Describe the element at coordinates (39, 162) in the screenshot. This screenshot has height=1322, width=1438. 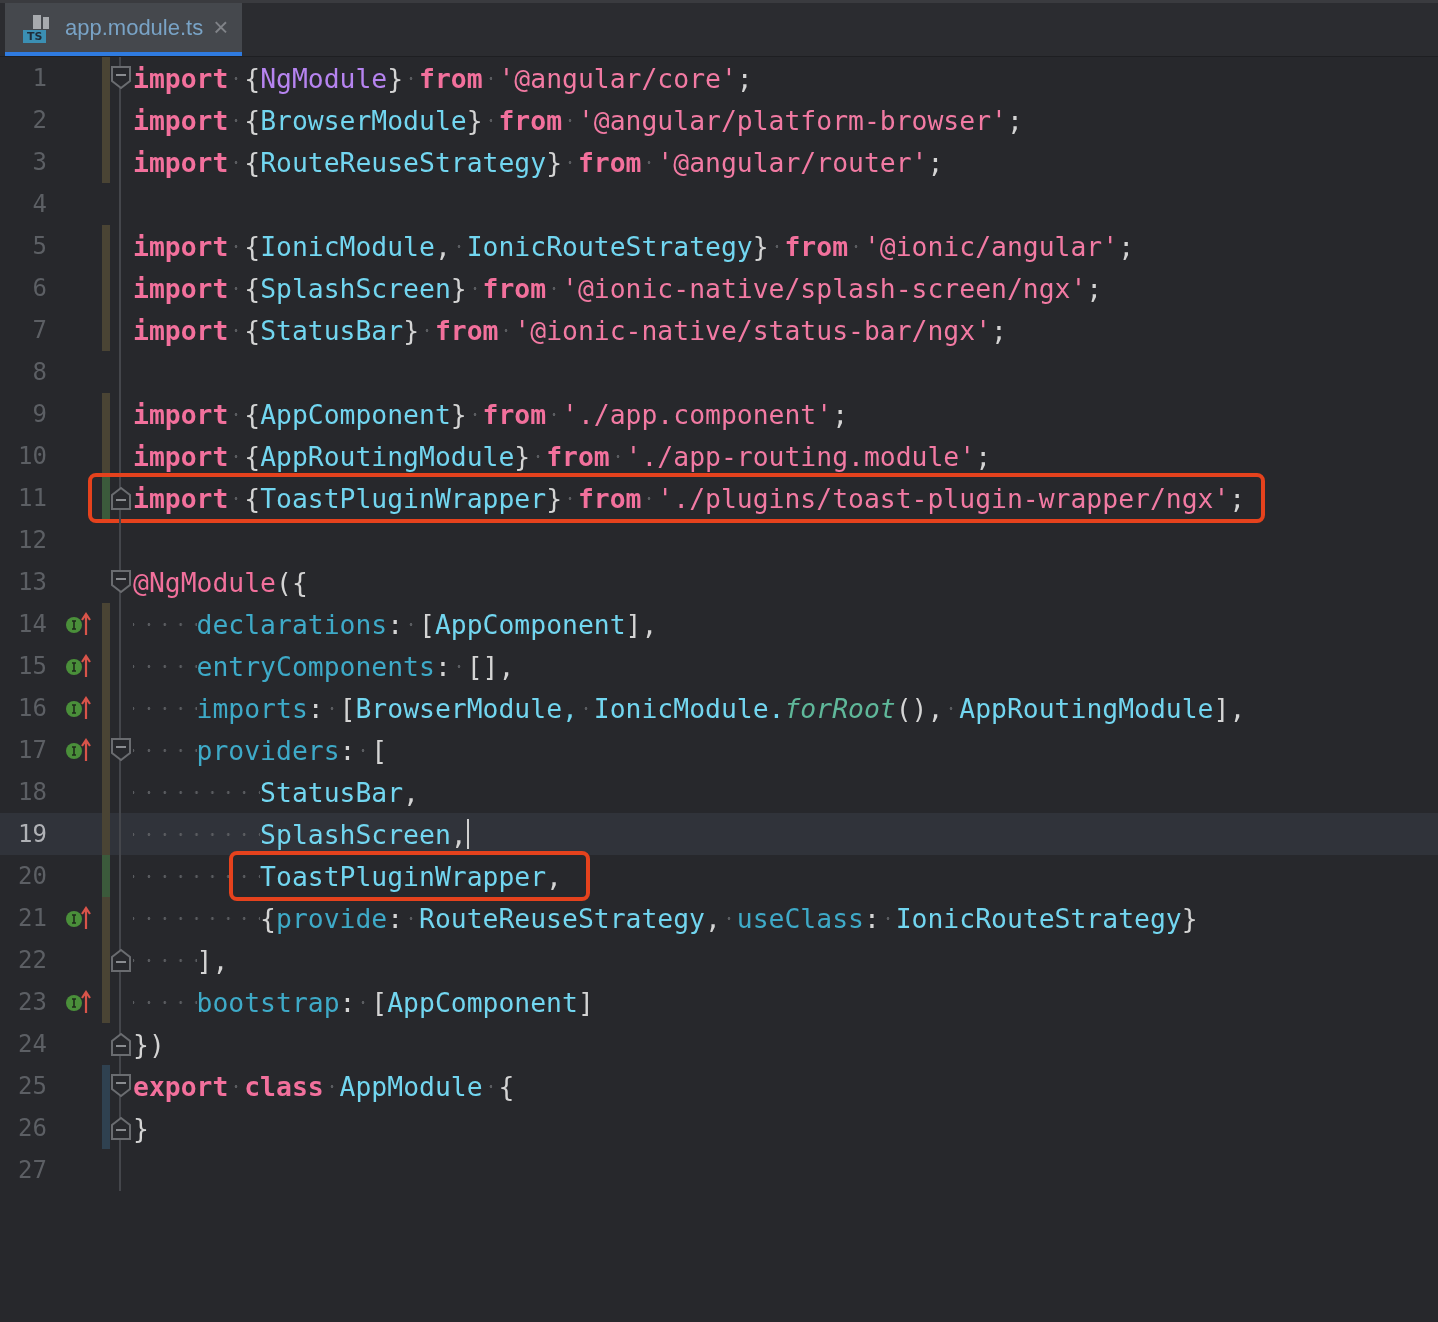
I see `line-number: 3` at that location.